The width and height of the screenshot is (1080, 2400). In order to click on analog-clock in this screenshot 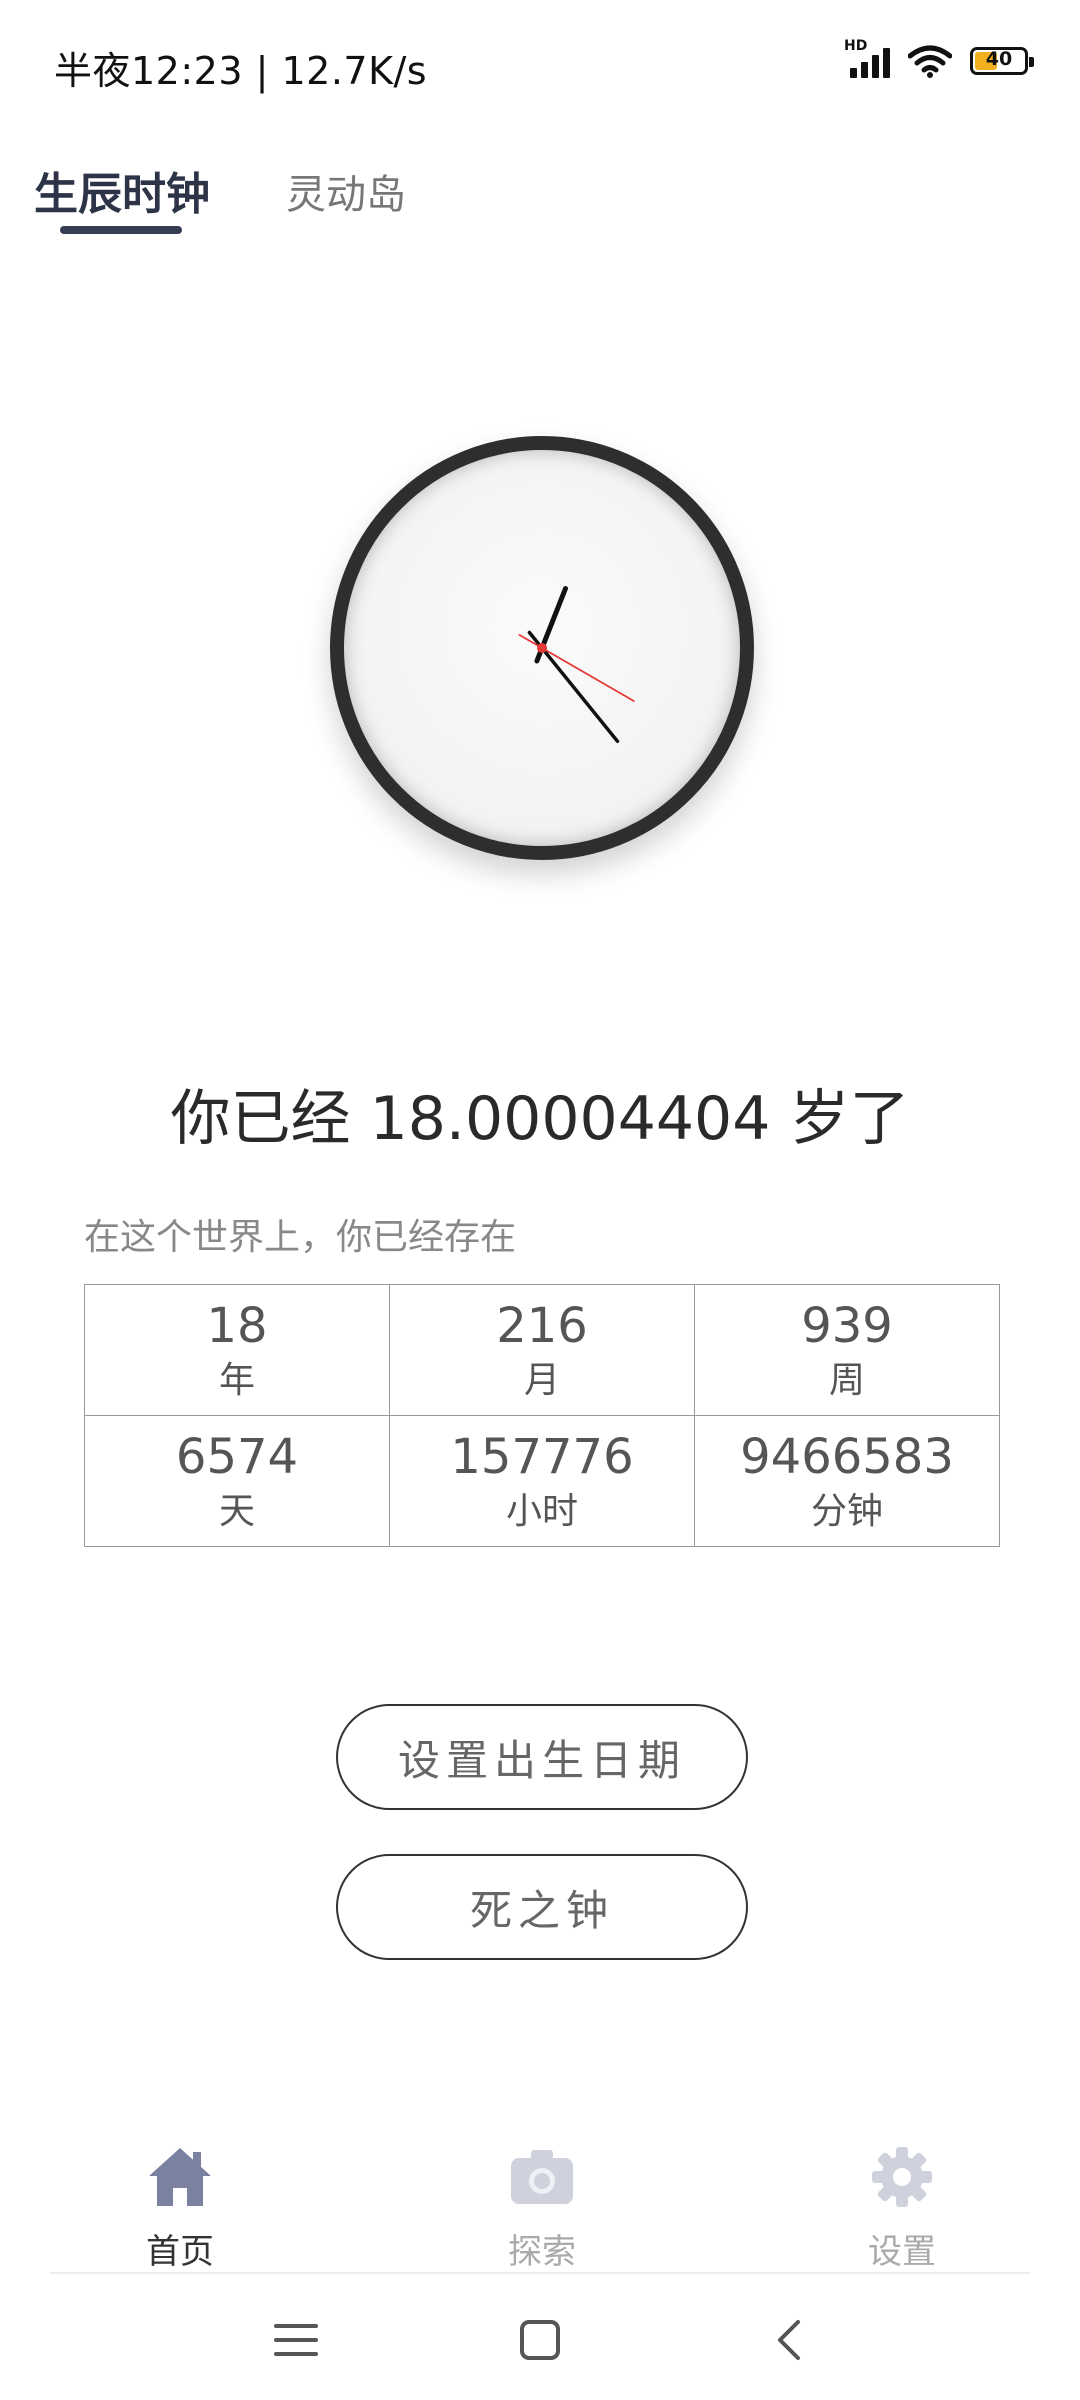, I will do `click(542, 648)`.